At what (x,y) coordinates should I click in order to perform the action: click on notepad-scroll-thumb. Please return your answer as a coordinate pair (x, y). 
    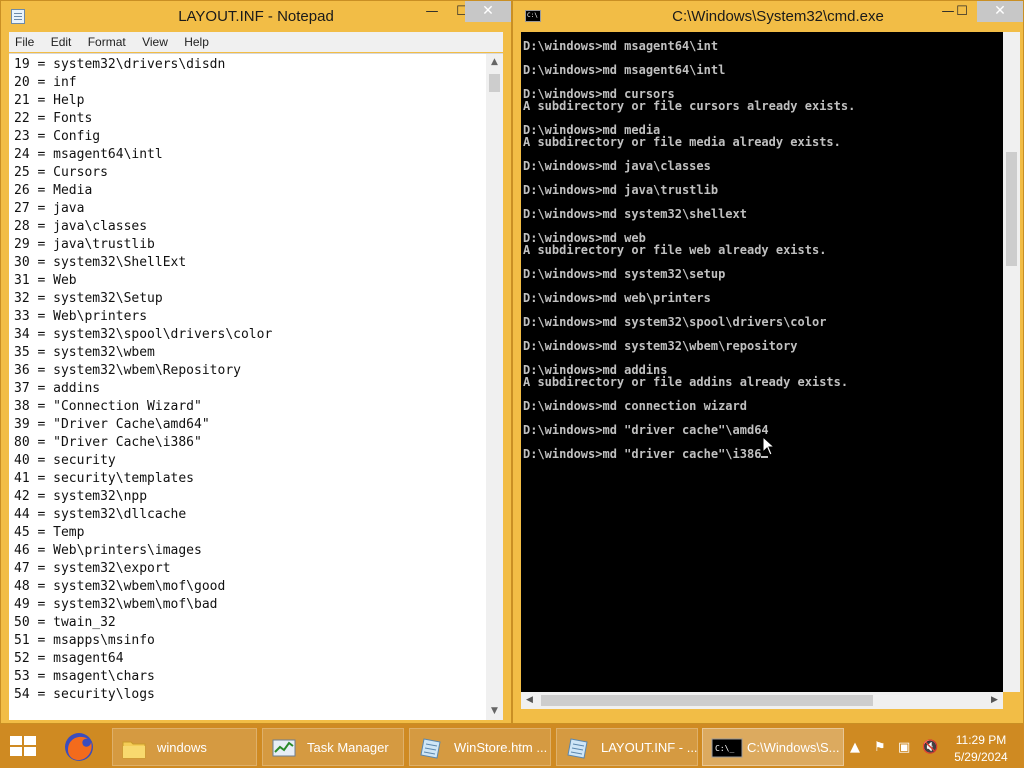
    Looking at the image, I should click on (494, 83).